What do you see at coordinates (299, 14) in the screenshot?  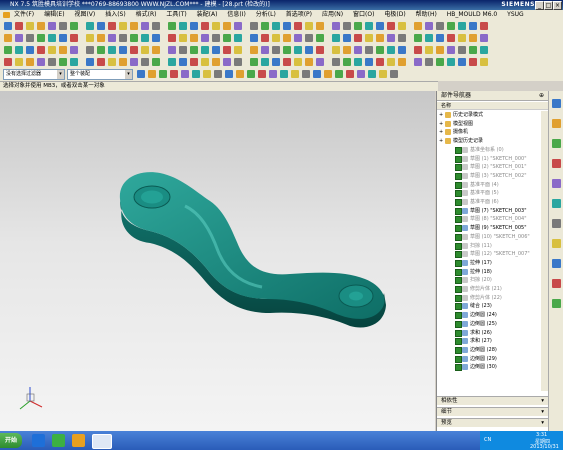 I see `menu-preferences: 首选项(P)` at bounding box center [299, 14].